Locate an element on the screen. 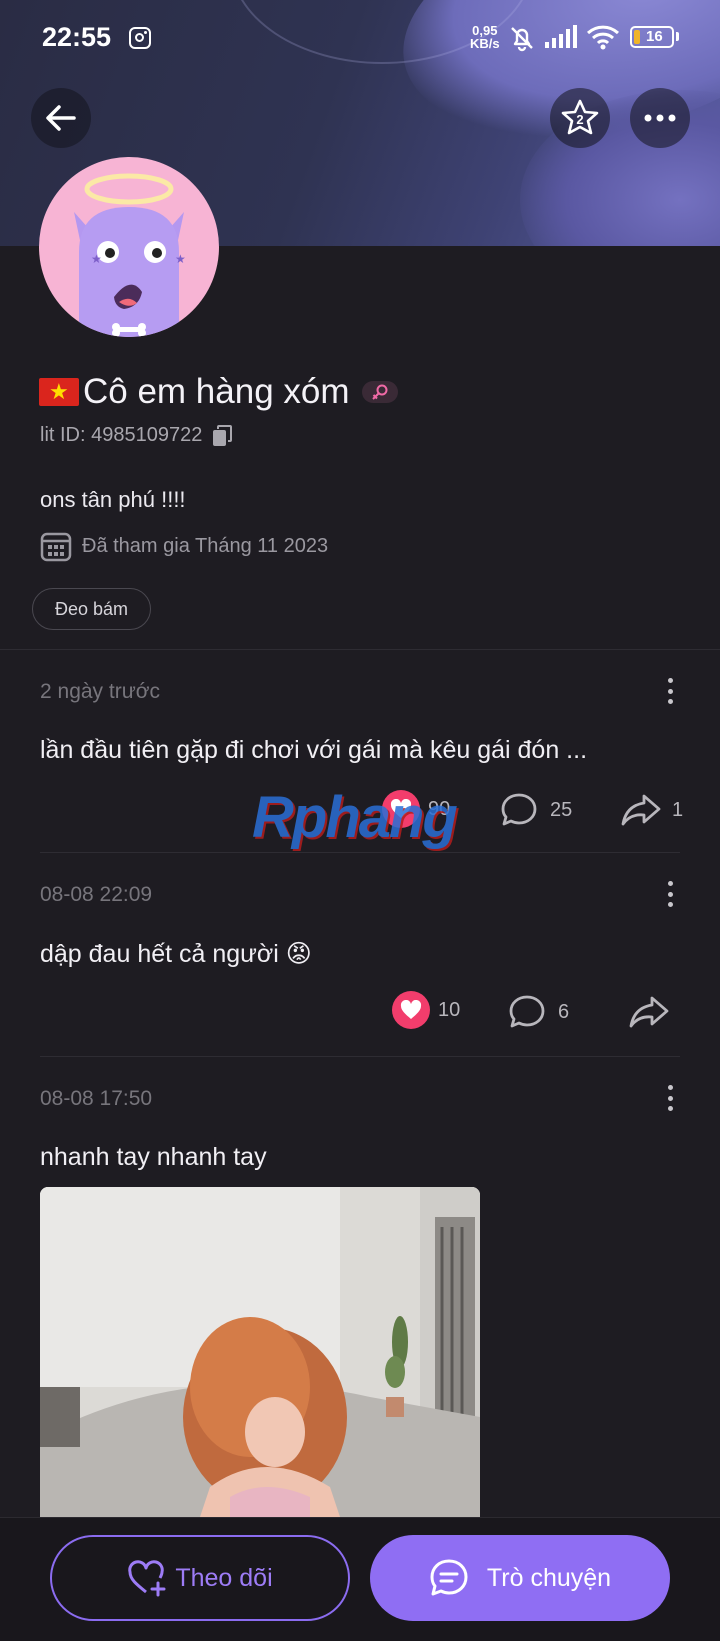 Image resolution: width=720 pixels, height=1641 pixels. post-text: dập đau hết cả người 😡 is located at coordinates (176, 954).